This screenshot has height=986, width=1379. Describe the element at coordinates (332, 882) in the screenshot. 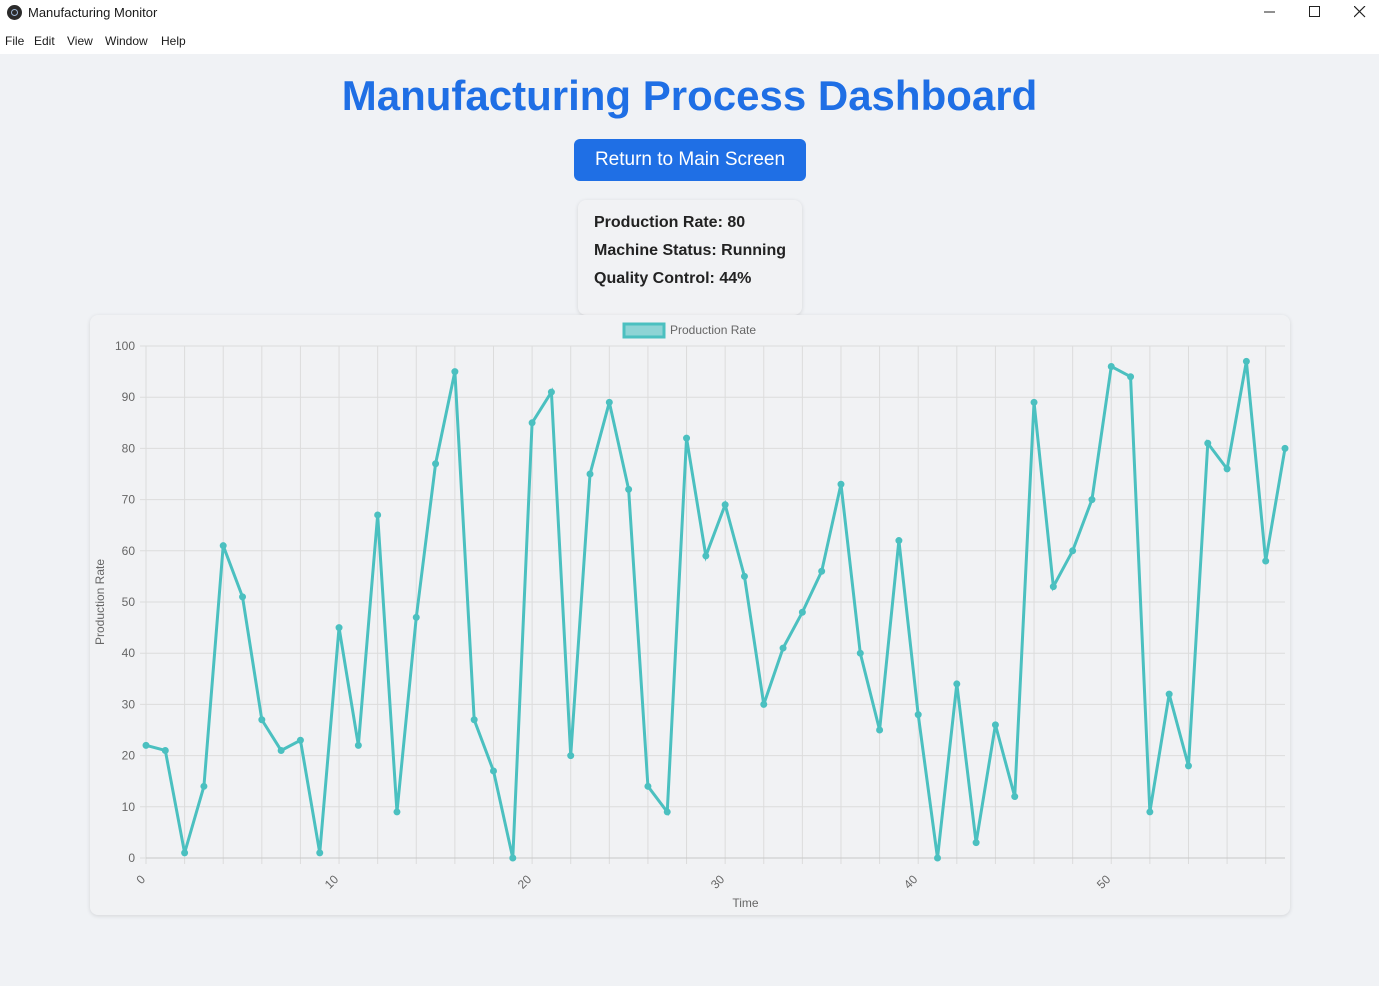

I see `x-tick-label: 10` at that location.